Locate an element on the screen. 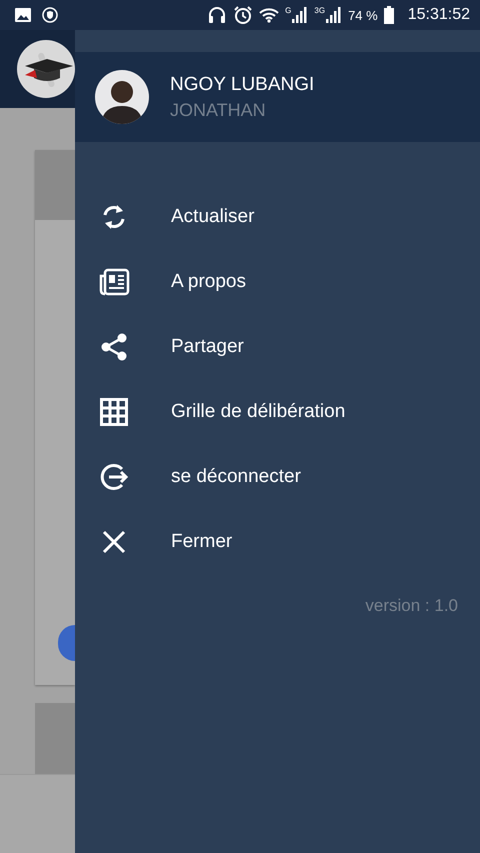  battery-level: 74 % is located at coordinates (363, 15).